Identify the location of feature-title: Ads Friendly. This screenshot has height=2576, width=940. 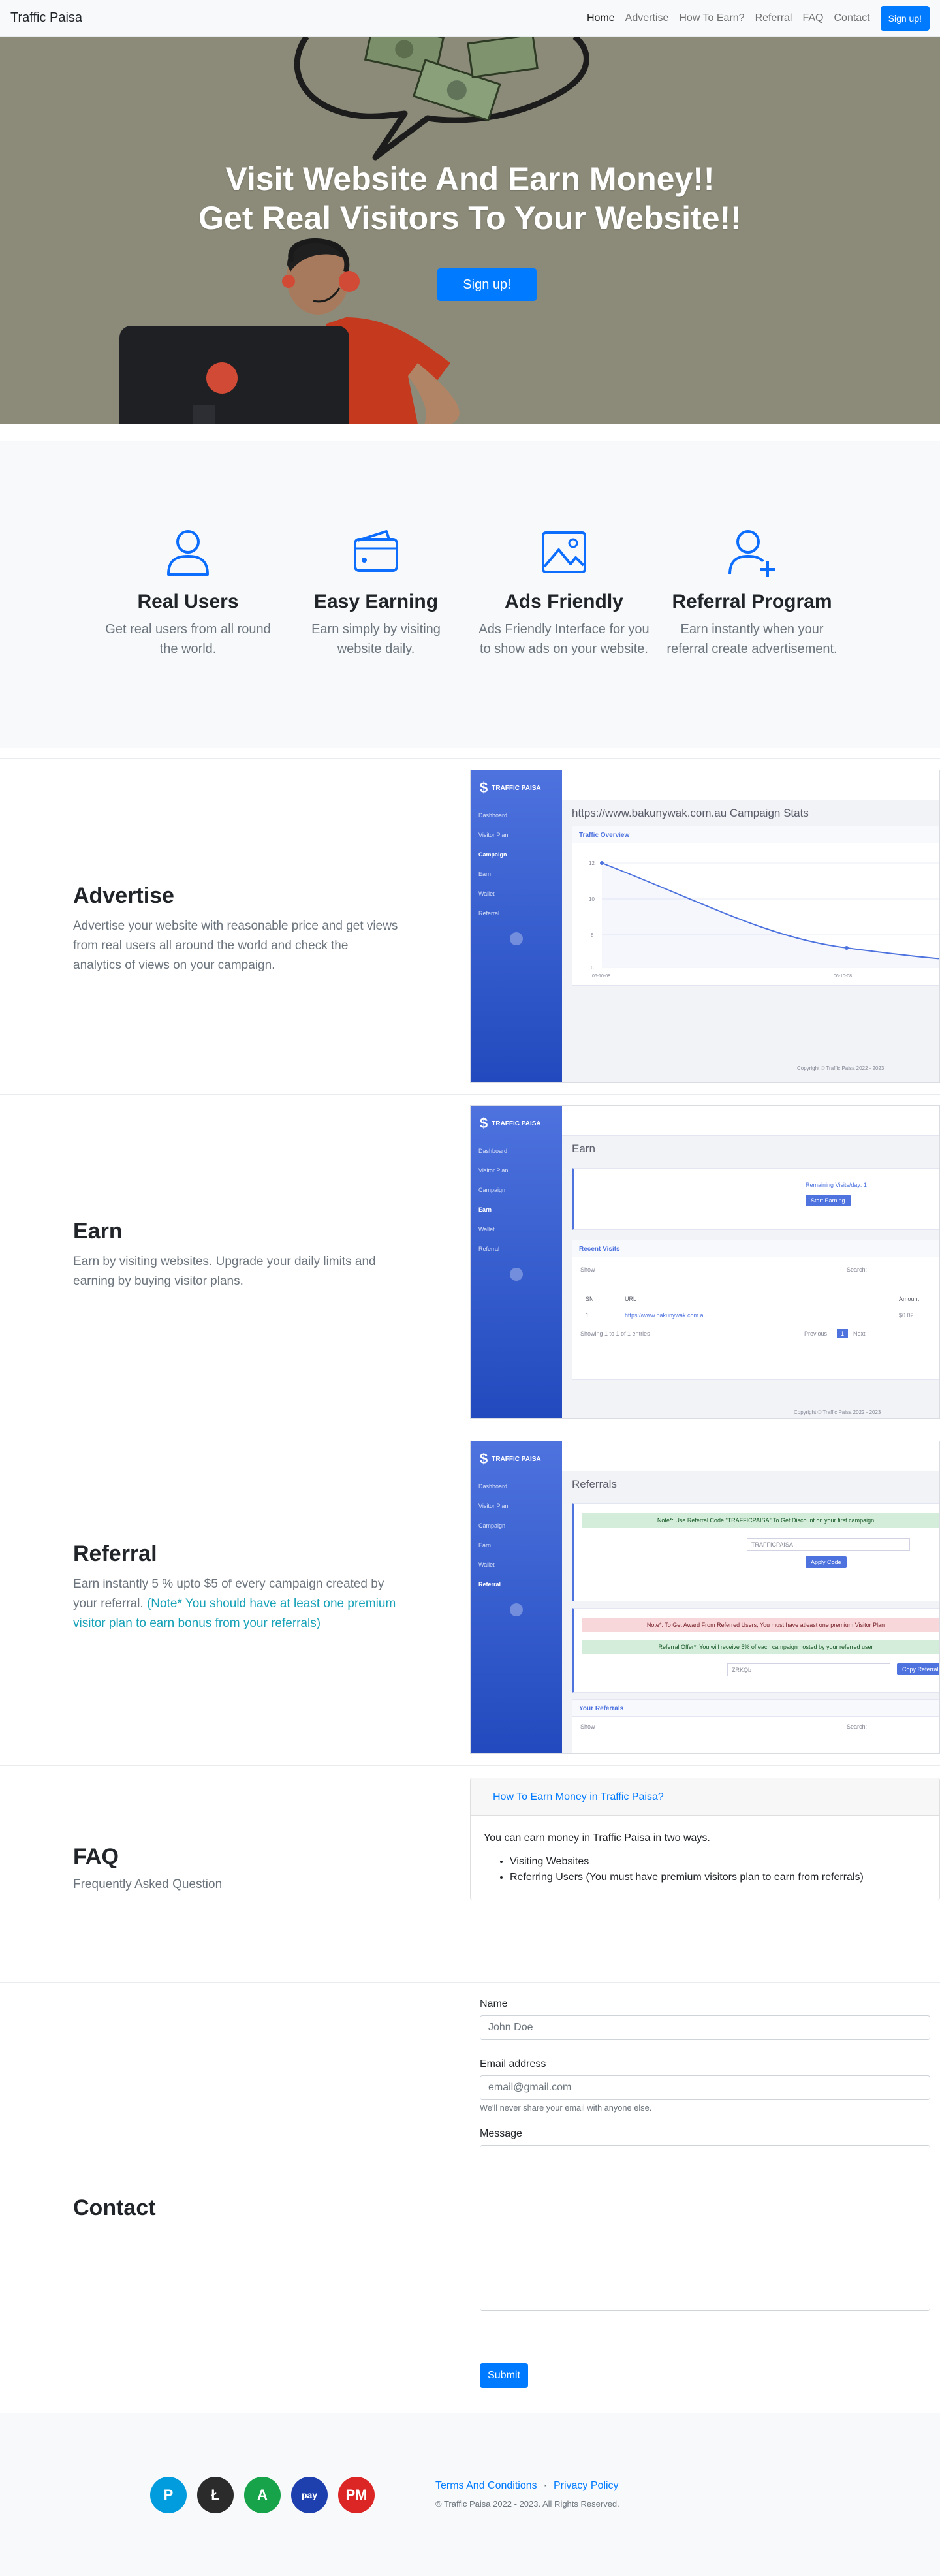
(564, 601).